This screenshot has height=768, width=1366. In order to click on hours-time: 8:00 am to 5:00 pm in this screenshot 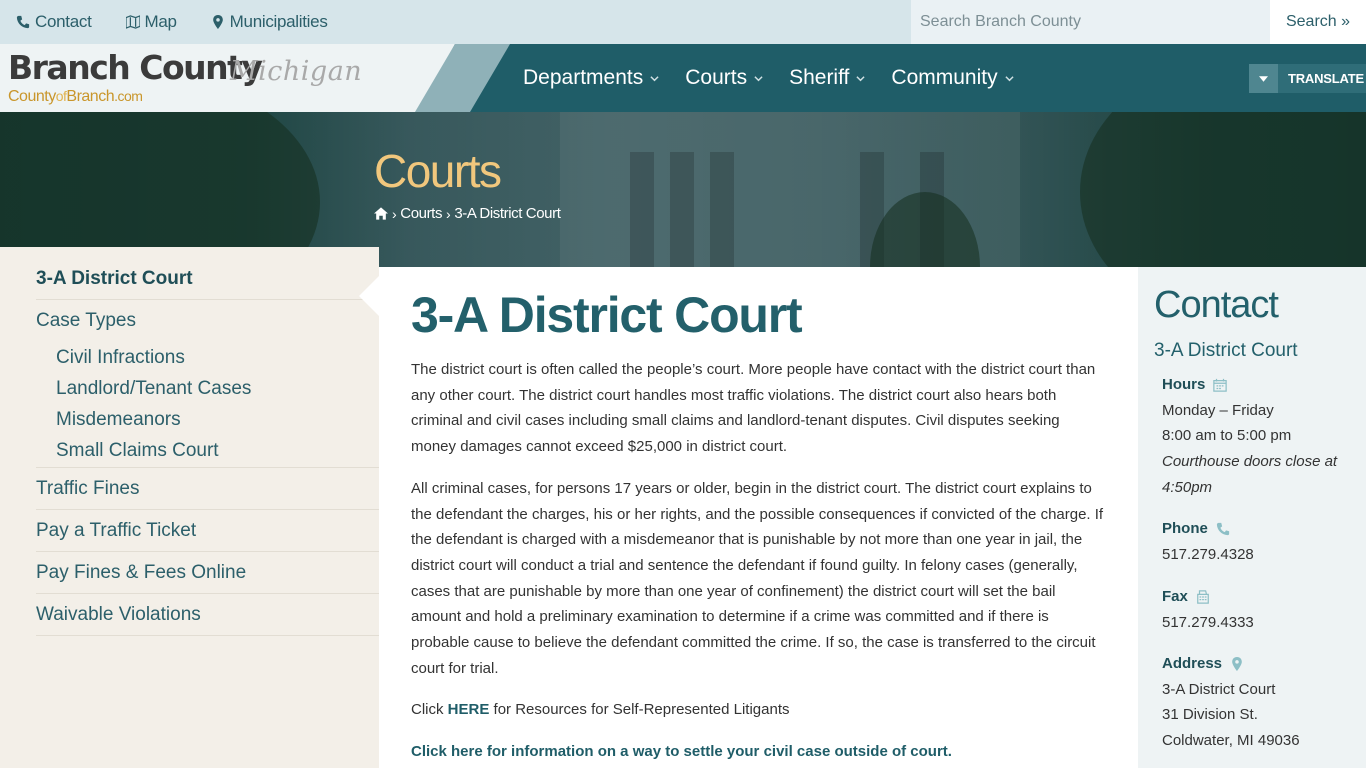, I will do `click(1227, 436)`.